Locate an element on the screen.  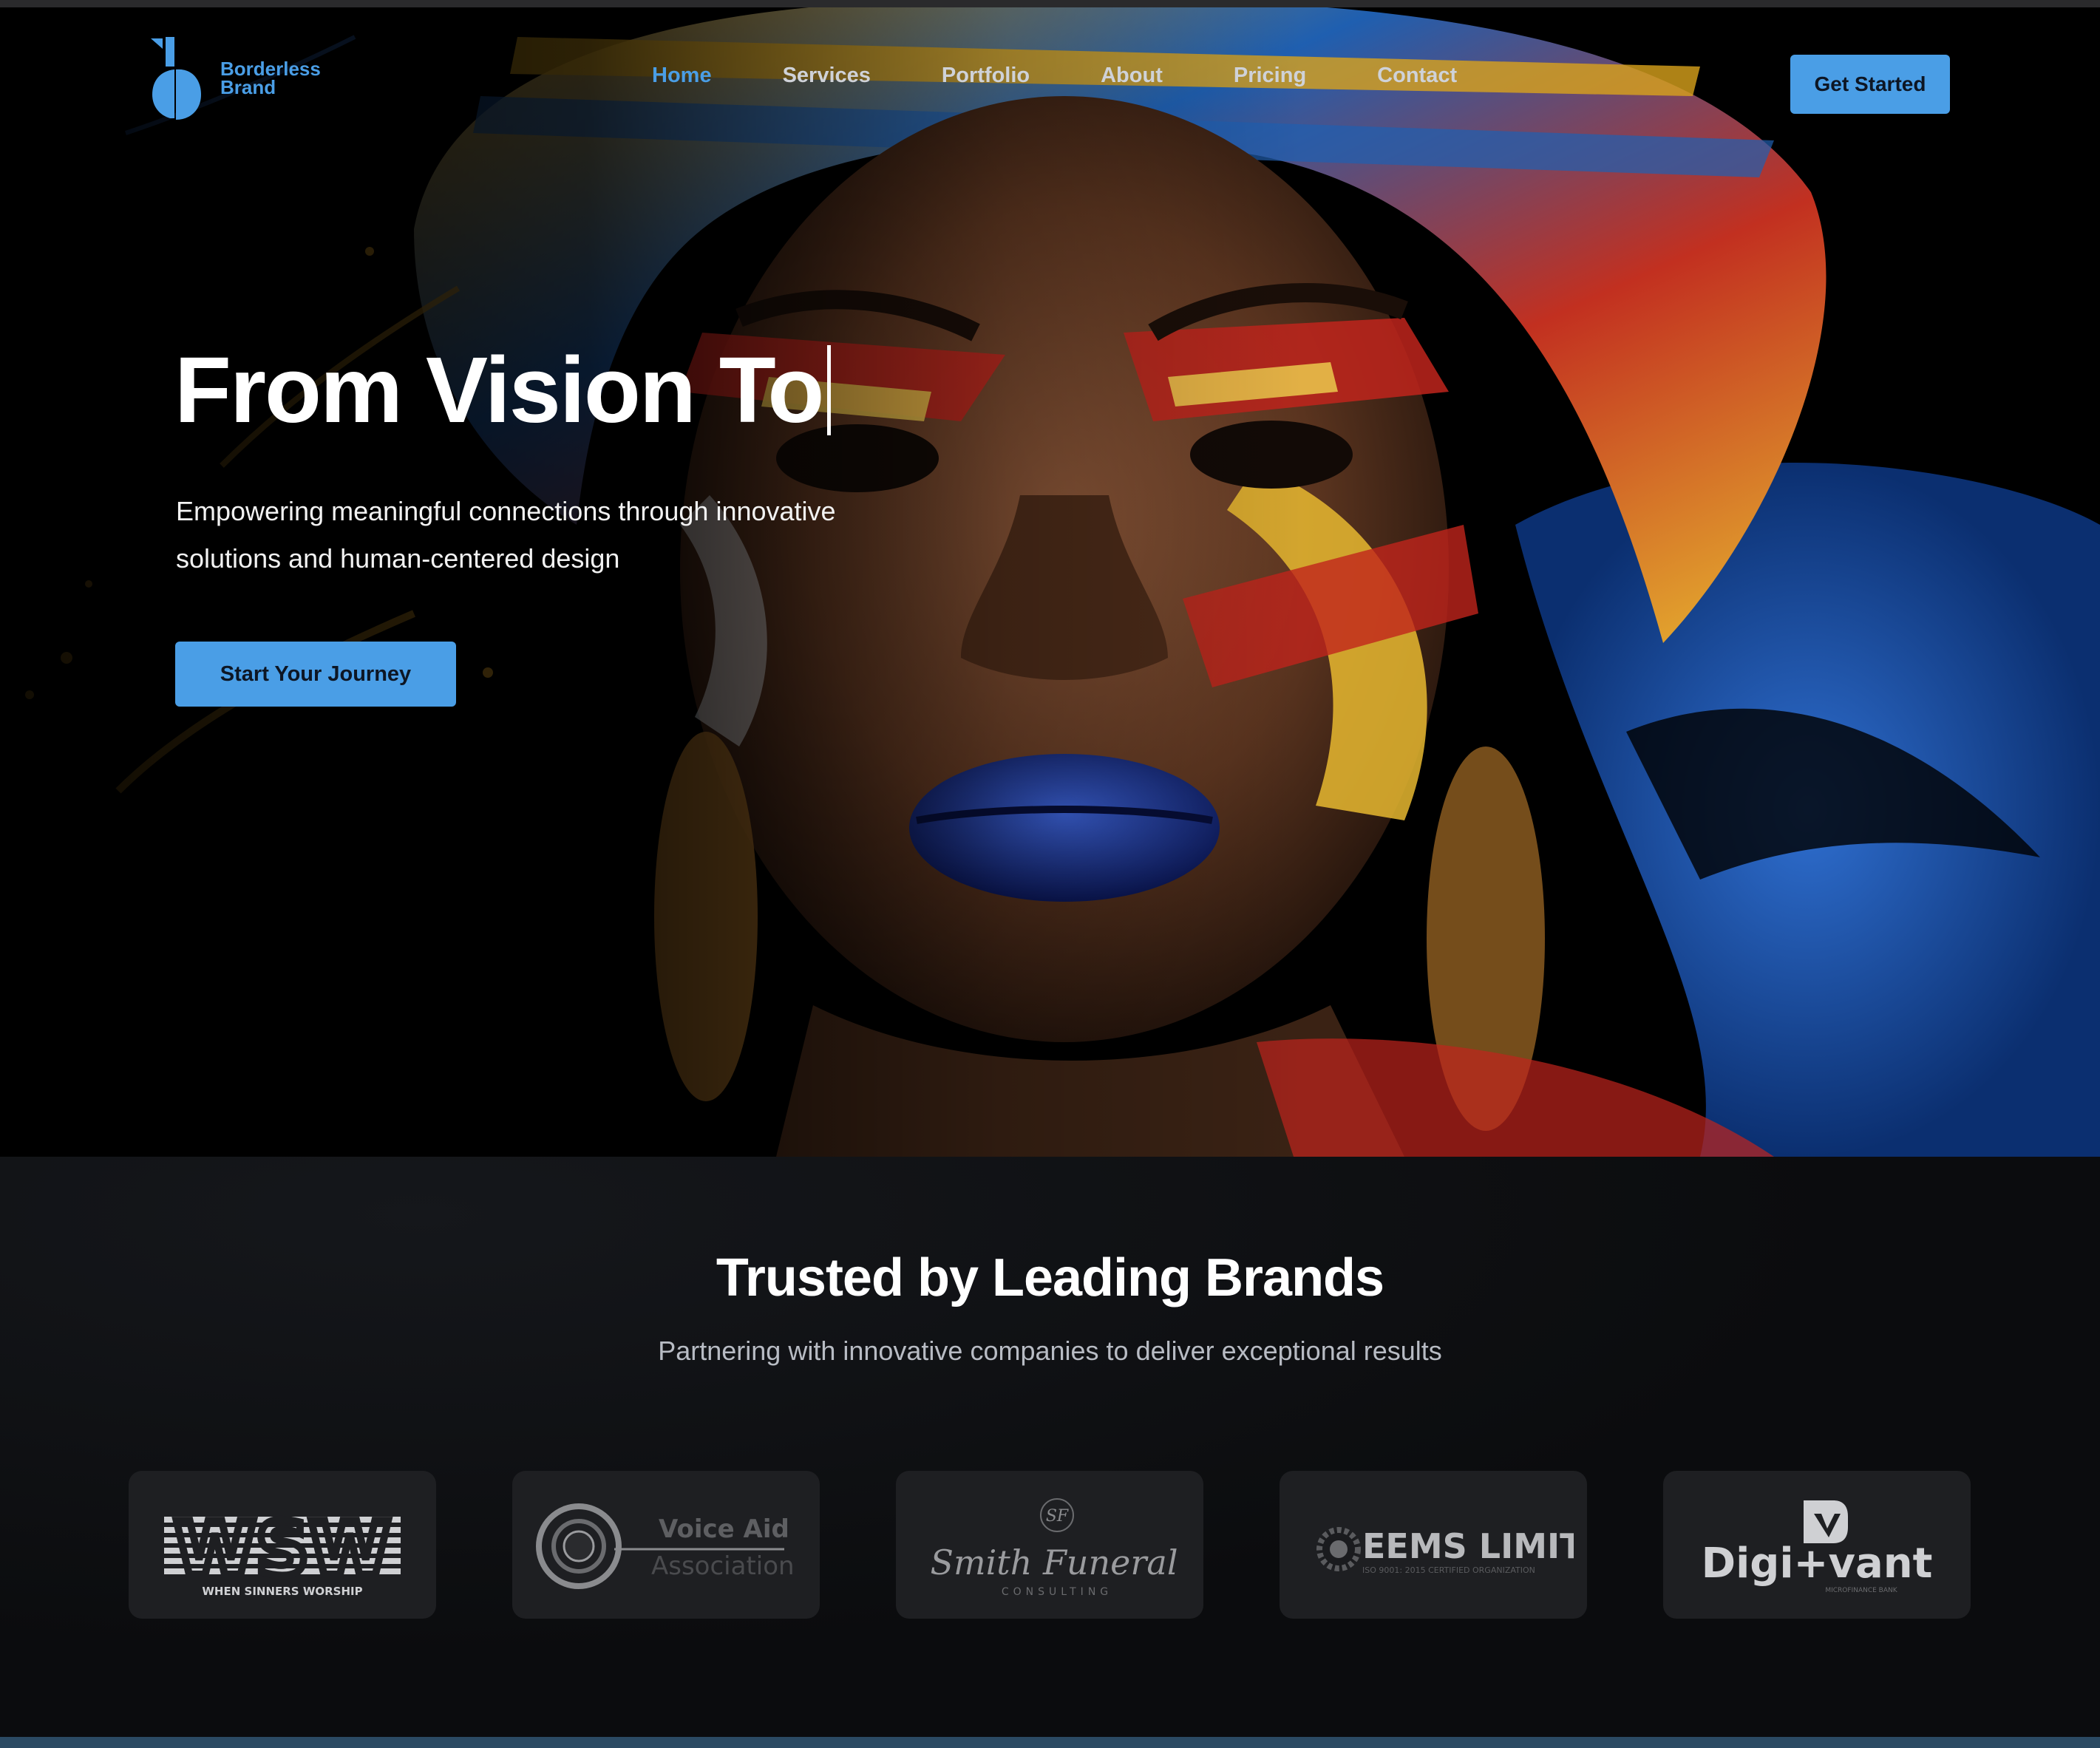
svg-text: Voice Aid is located at coordinates (724, 1529).